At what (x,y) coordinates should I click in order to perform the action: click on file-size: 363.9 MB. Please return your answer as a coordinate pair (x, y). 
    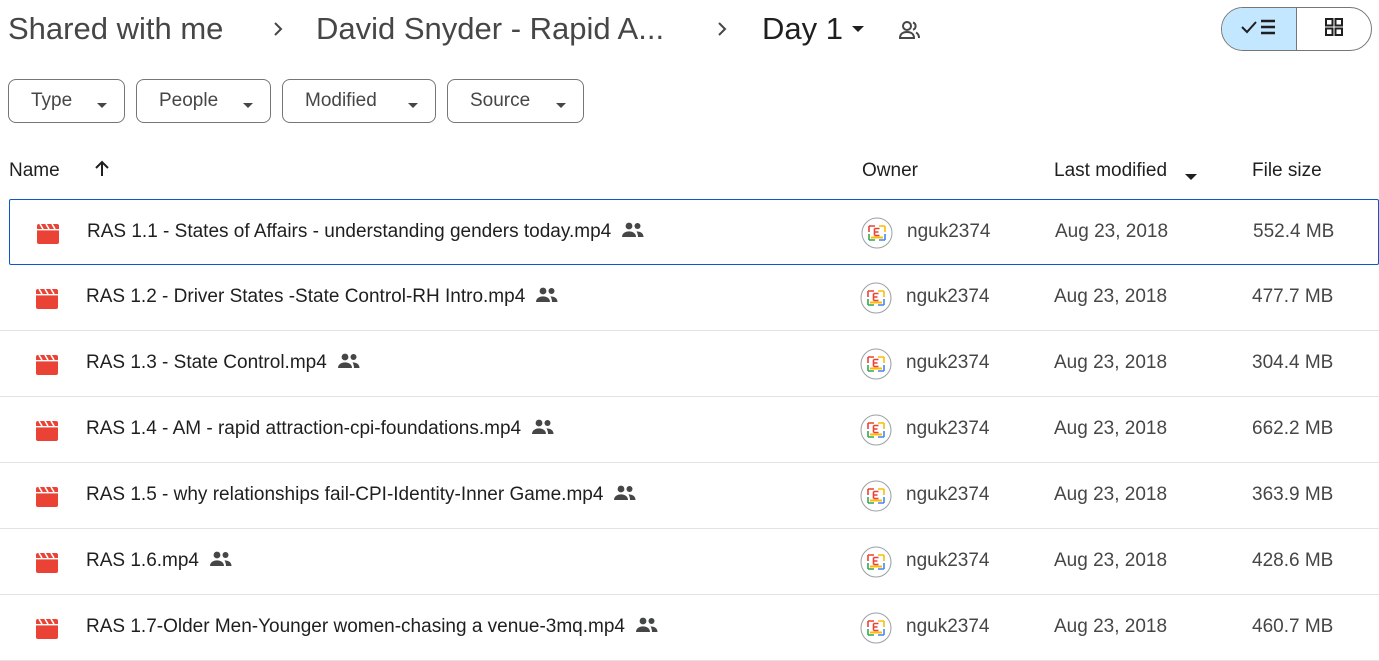
    Looking at the image, I should click on (1293, 494).